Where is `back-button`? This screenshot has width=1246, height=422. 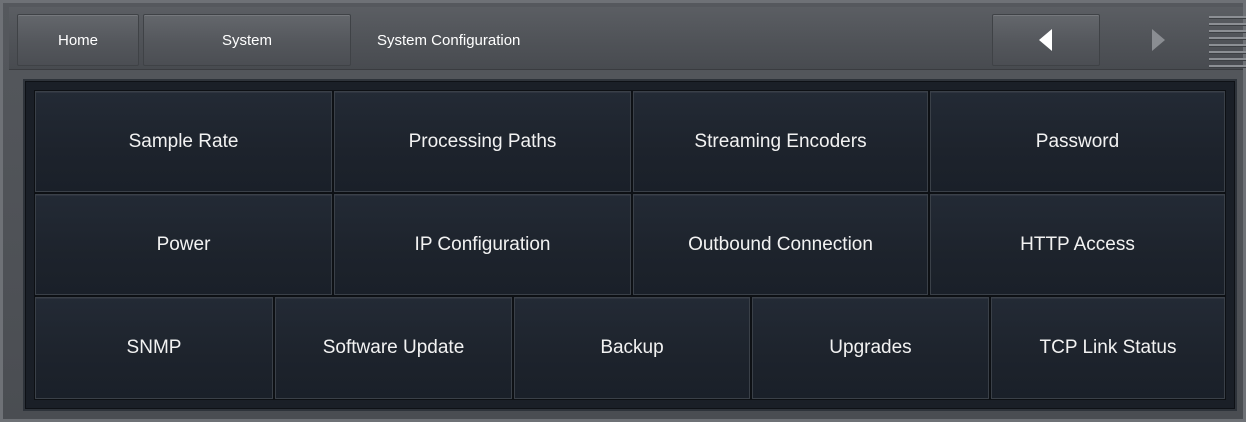
back-button is located at coordinates (1046, 40).